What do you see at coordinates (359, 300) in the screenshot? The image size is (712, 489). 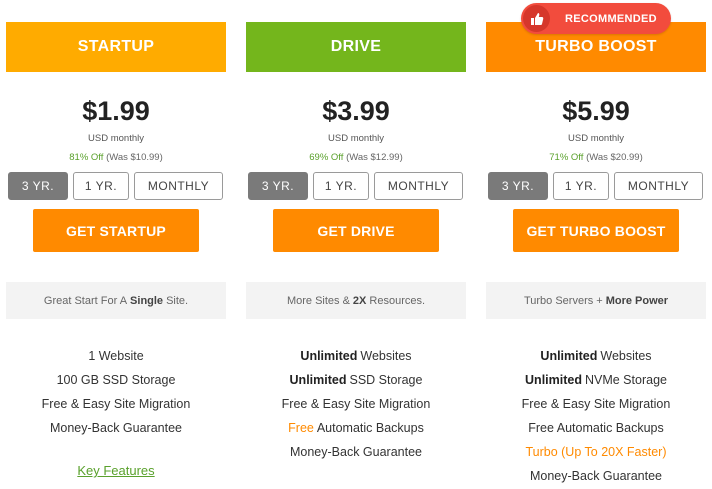 I see `tagline-bold: 2X` at bounding box center [359, 300].